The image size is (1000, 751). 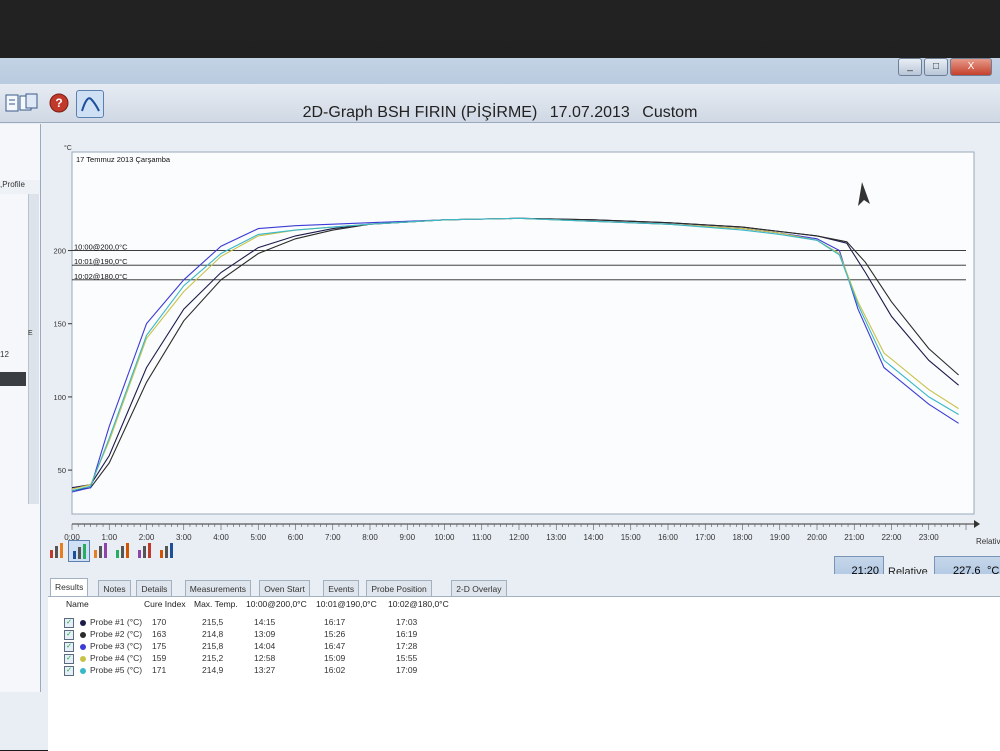 What do you see at coordinates (335, 622) in the screenshot?
I see `time-190: 16:17` at bounding box center [335, 622].